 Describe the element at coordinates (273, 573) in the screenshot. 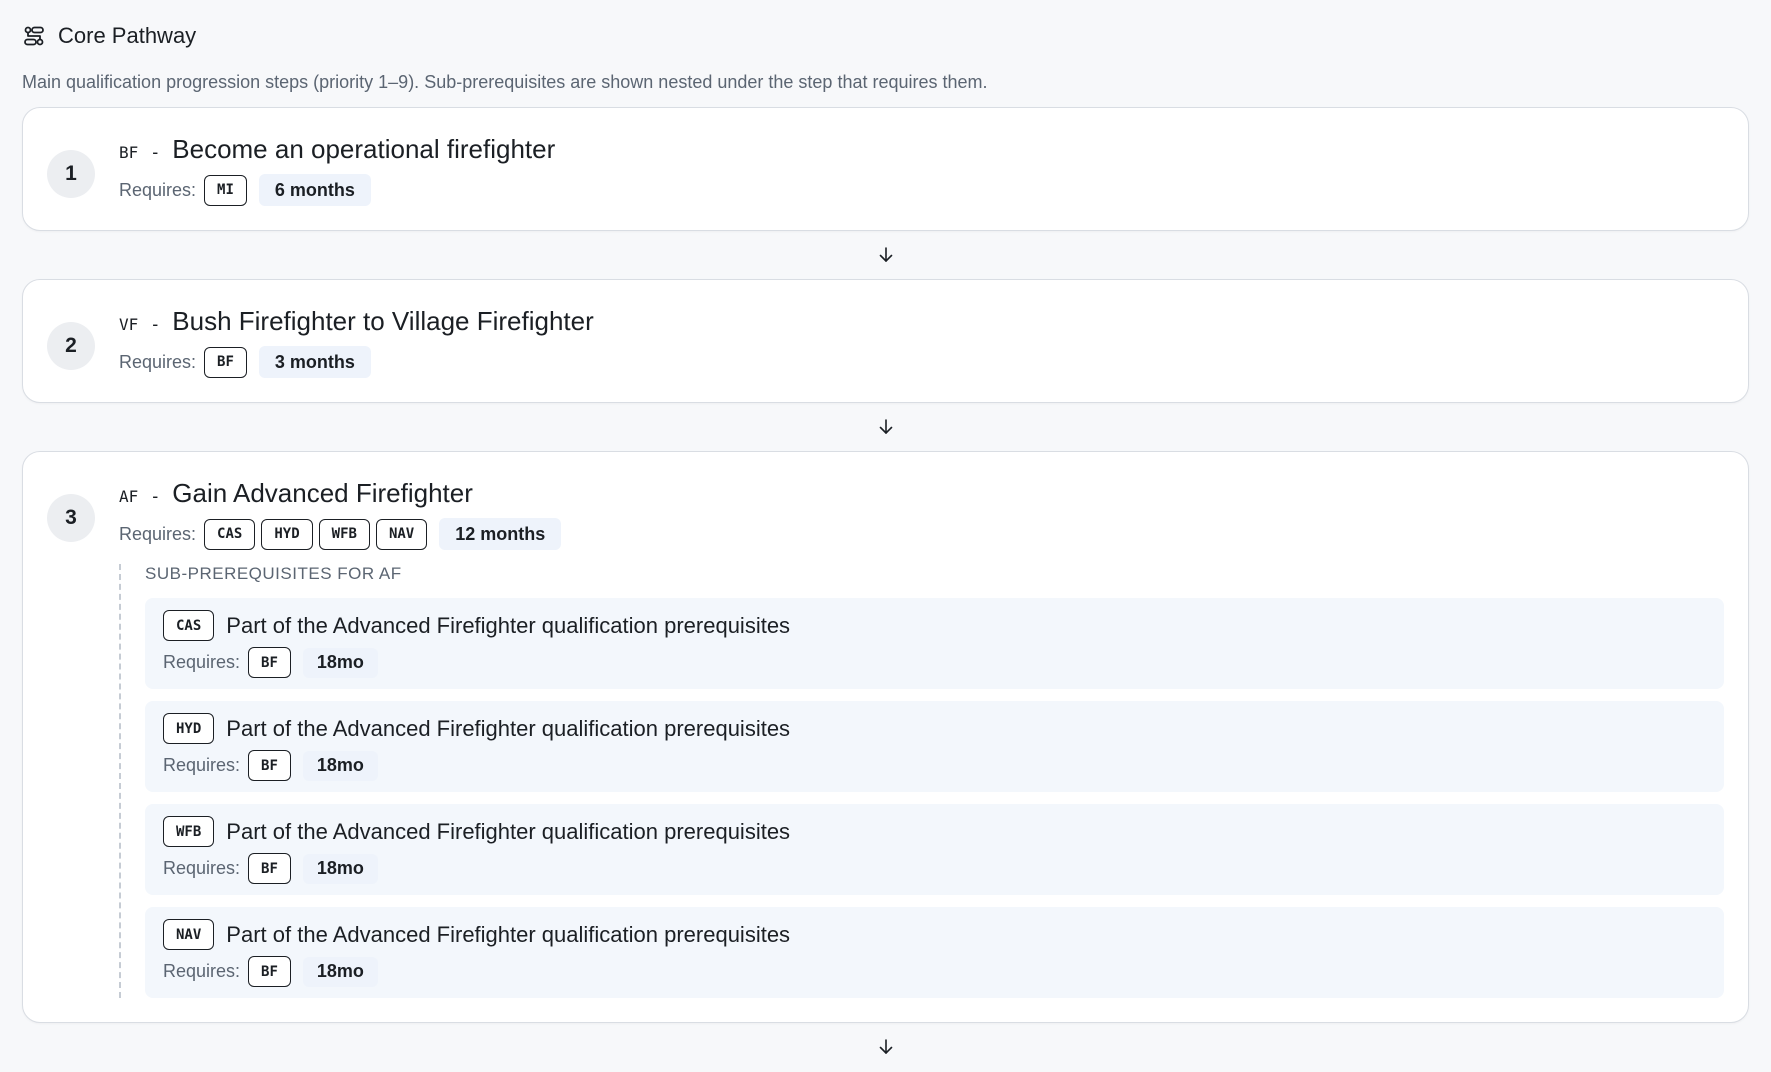

I see `sub-prerequisites-heading: SUB-PREREQUISITES FOR AF` at that location.